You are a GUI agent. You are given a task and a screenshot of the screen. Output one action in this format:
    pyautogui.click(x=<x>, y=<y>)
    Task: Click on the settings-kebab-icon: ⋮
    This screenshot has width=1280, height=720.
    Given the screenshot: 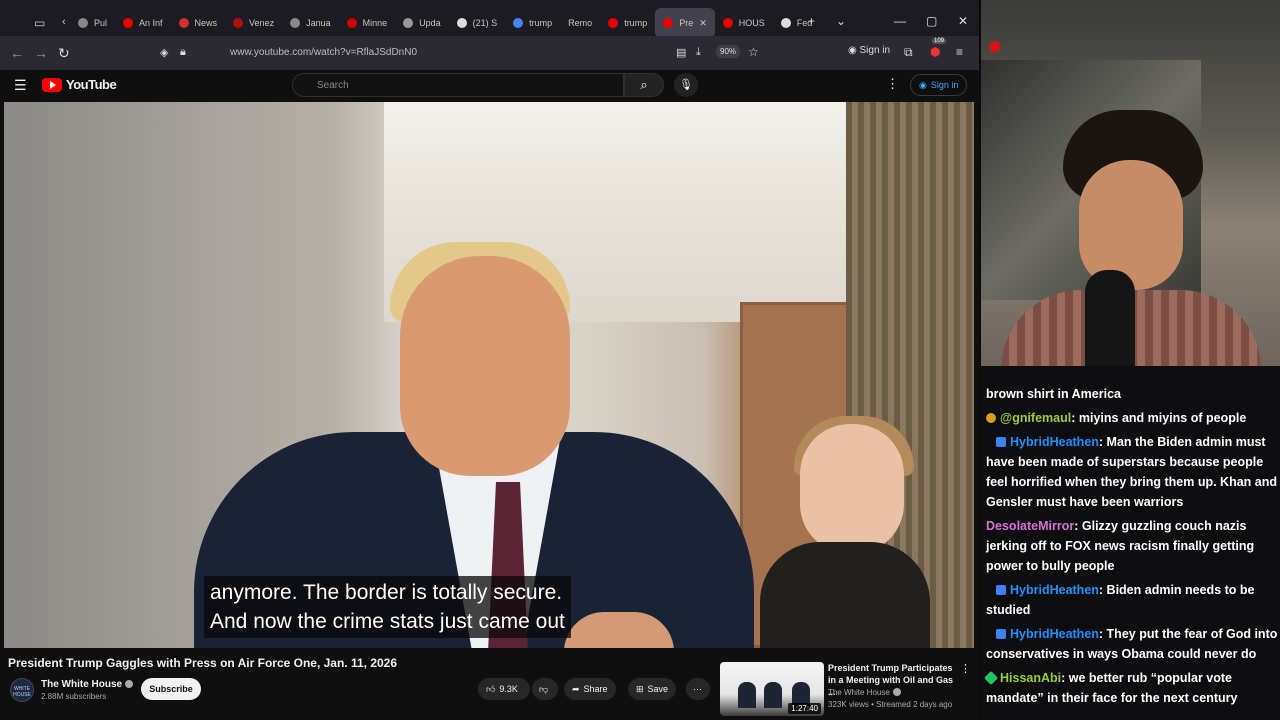 What is the action you would take?
    pyautogui.click(x=892, y=84)
    